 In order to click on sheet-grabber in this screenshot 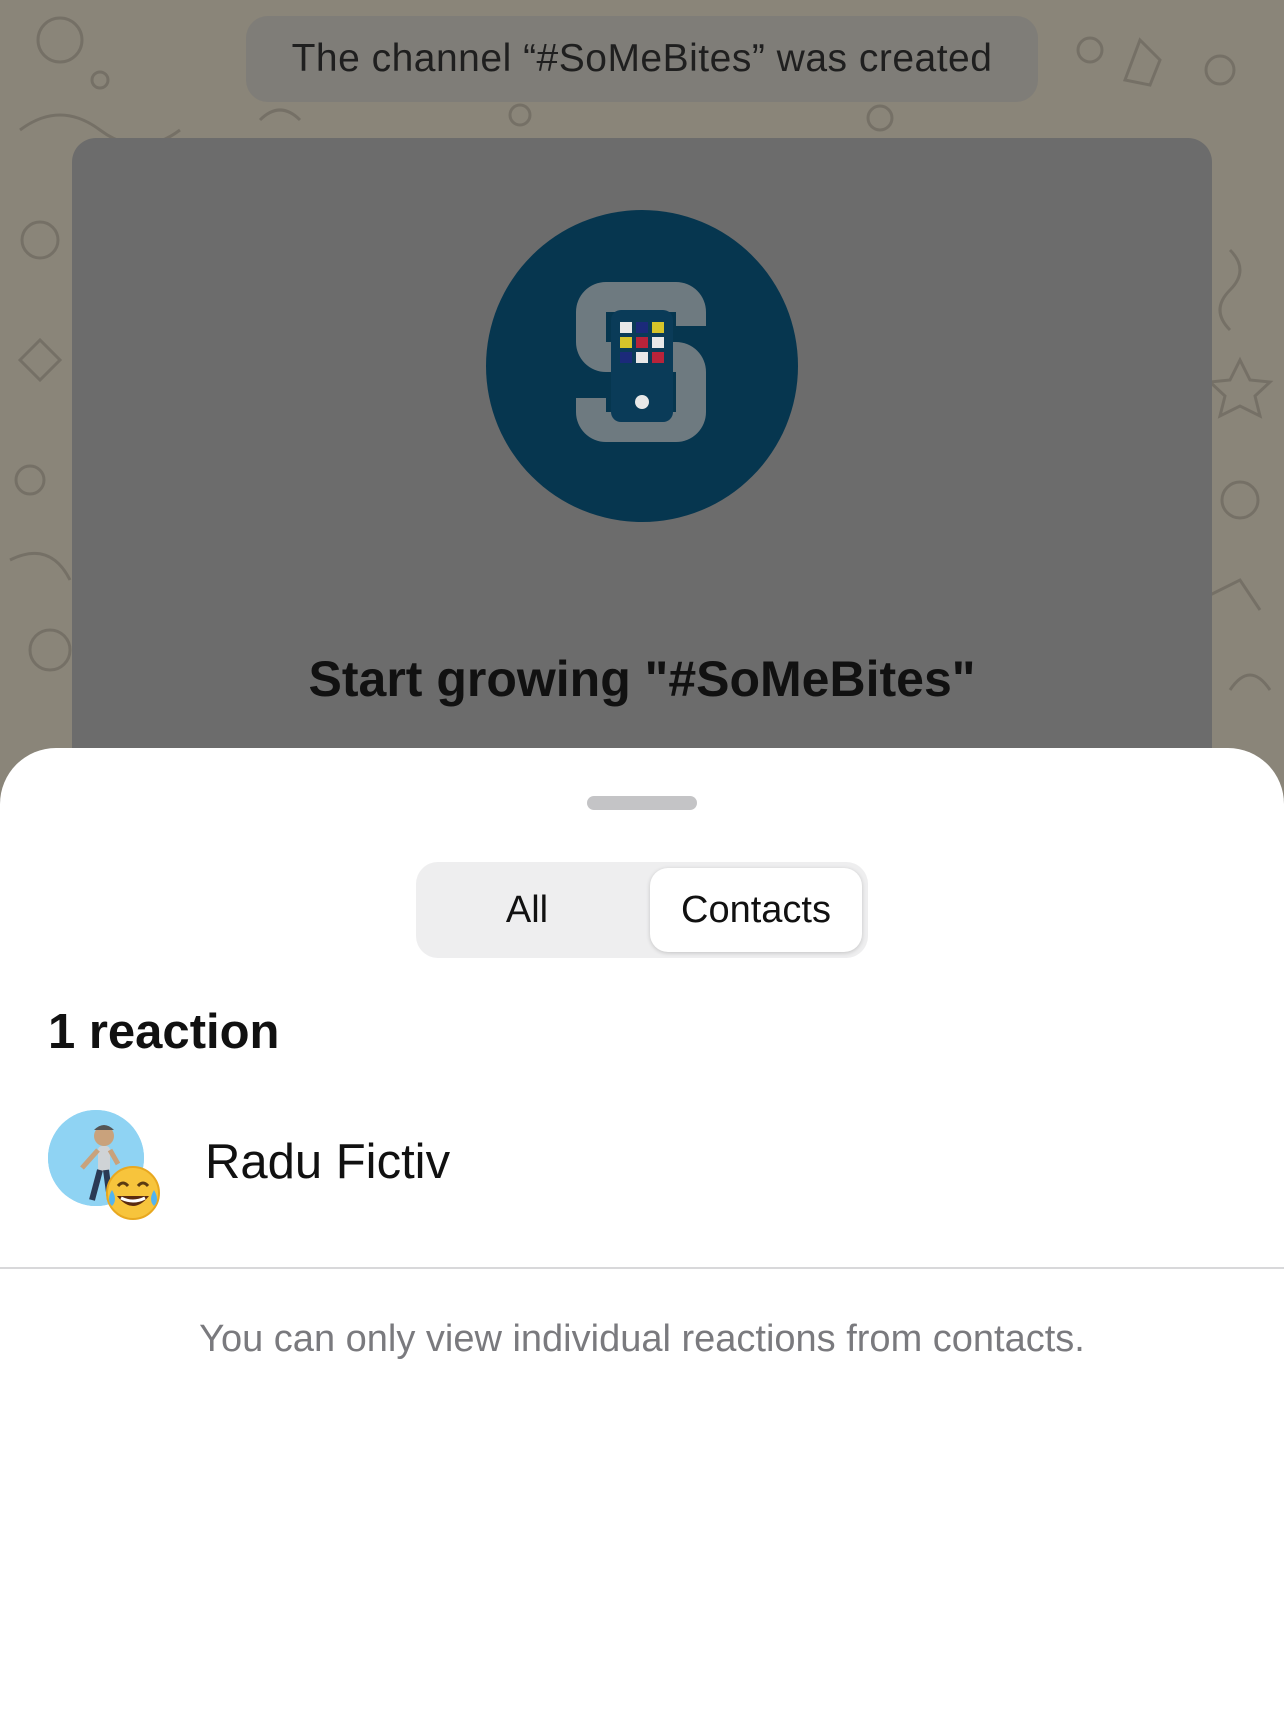, I will do `click(642, 803)`.